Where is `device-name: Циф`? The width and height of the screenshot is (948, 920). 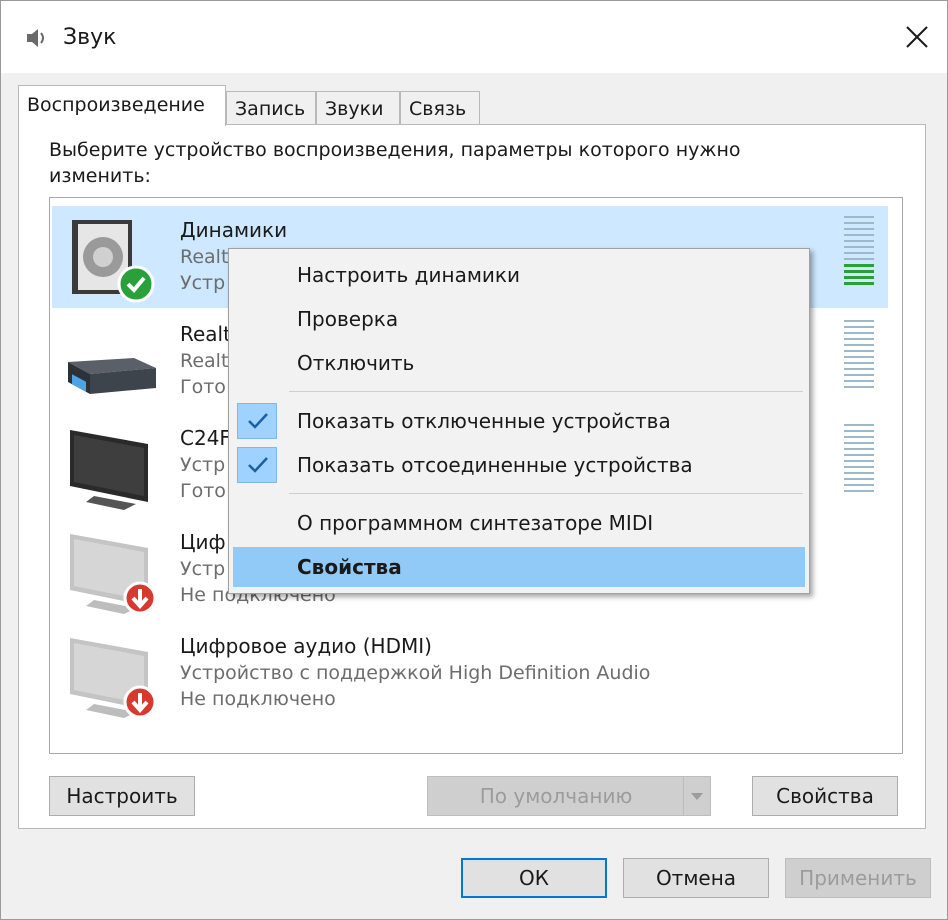 device-name: Циф is located at coordinates (203, 542).